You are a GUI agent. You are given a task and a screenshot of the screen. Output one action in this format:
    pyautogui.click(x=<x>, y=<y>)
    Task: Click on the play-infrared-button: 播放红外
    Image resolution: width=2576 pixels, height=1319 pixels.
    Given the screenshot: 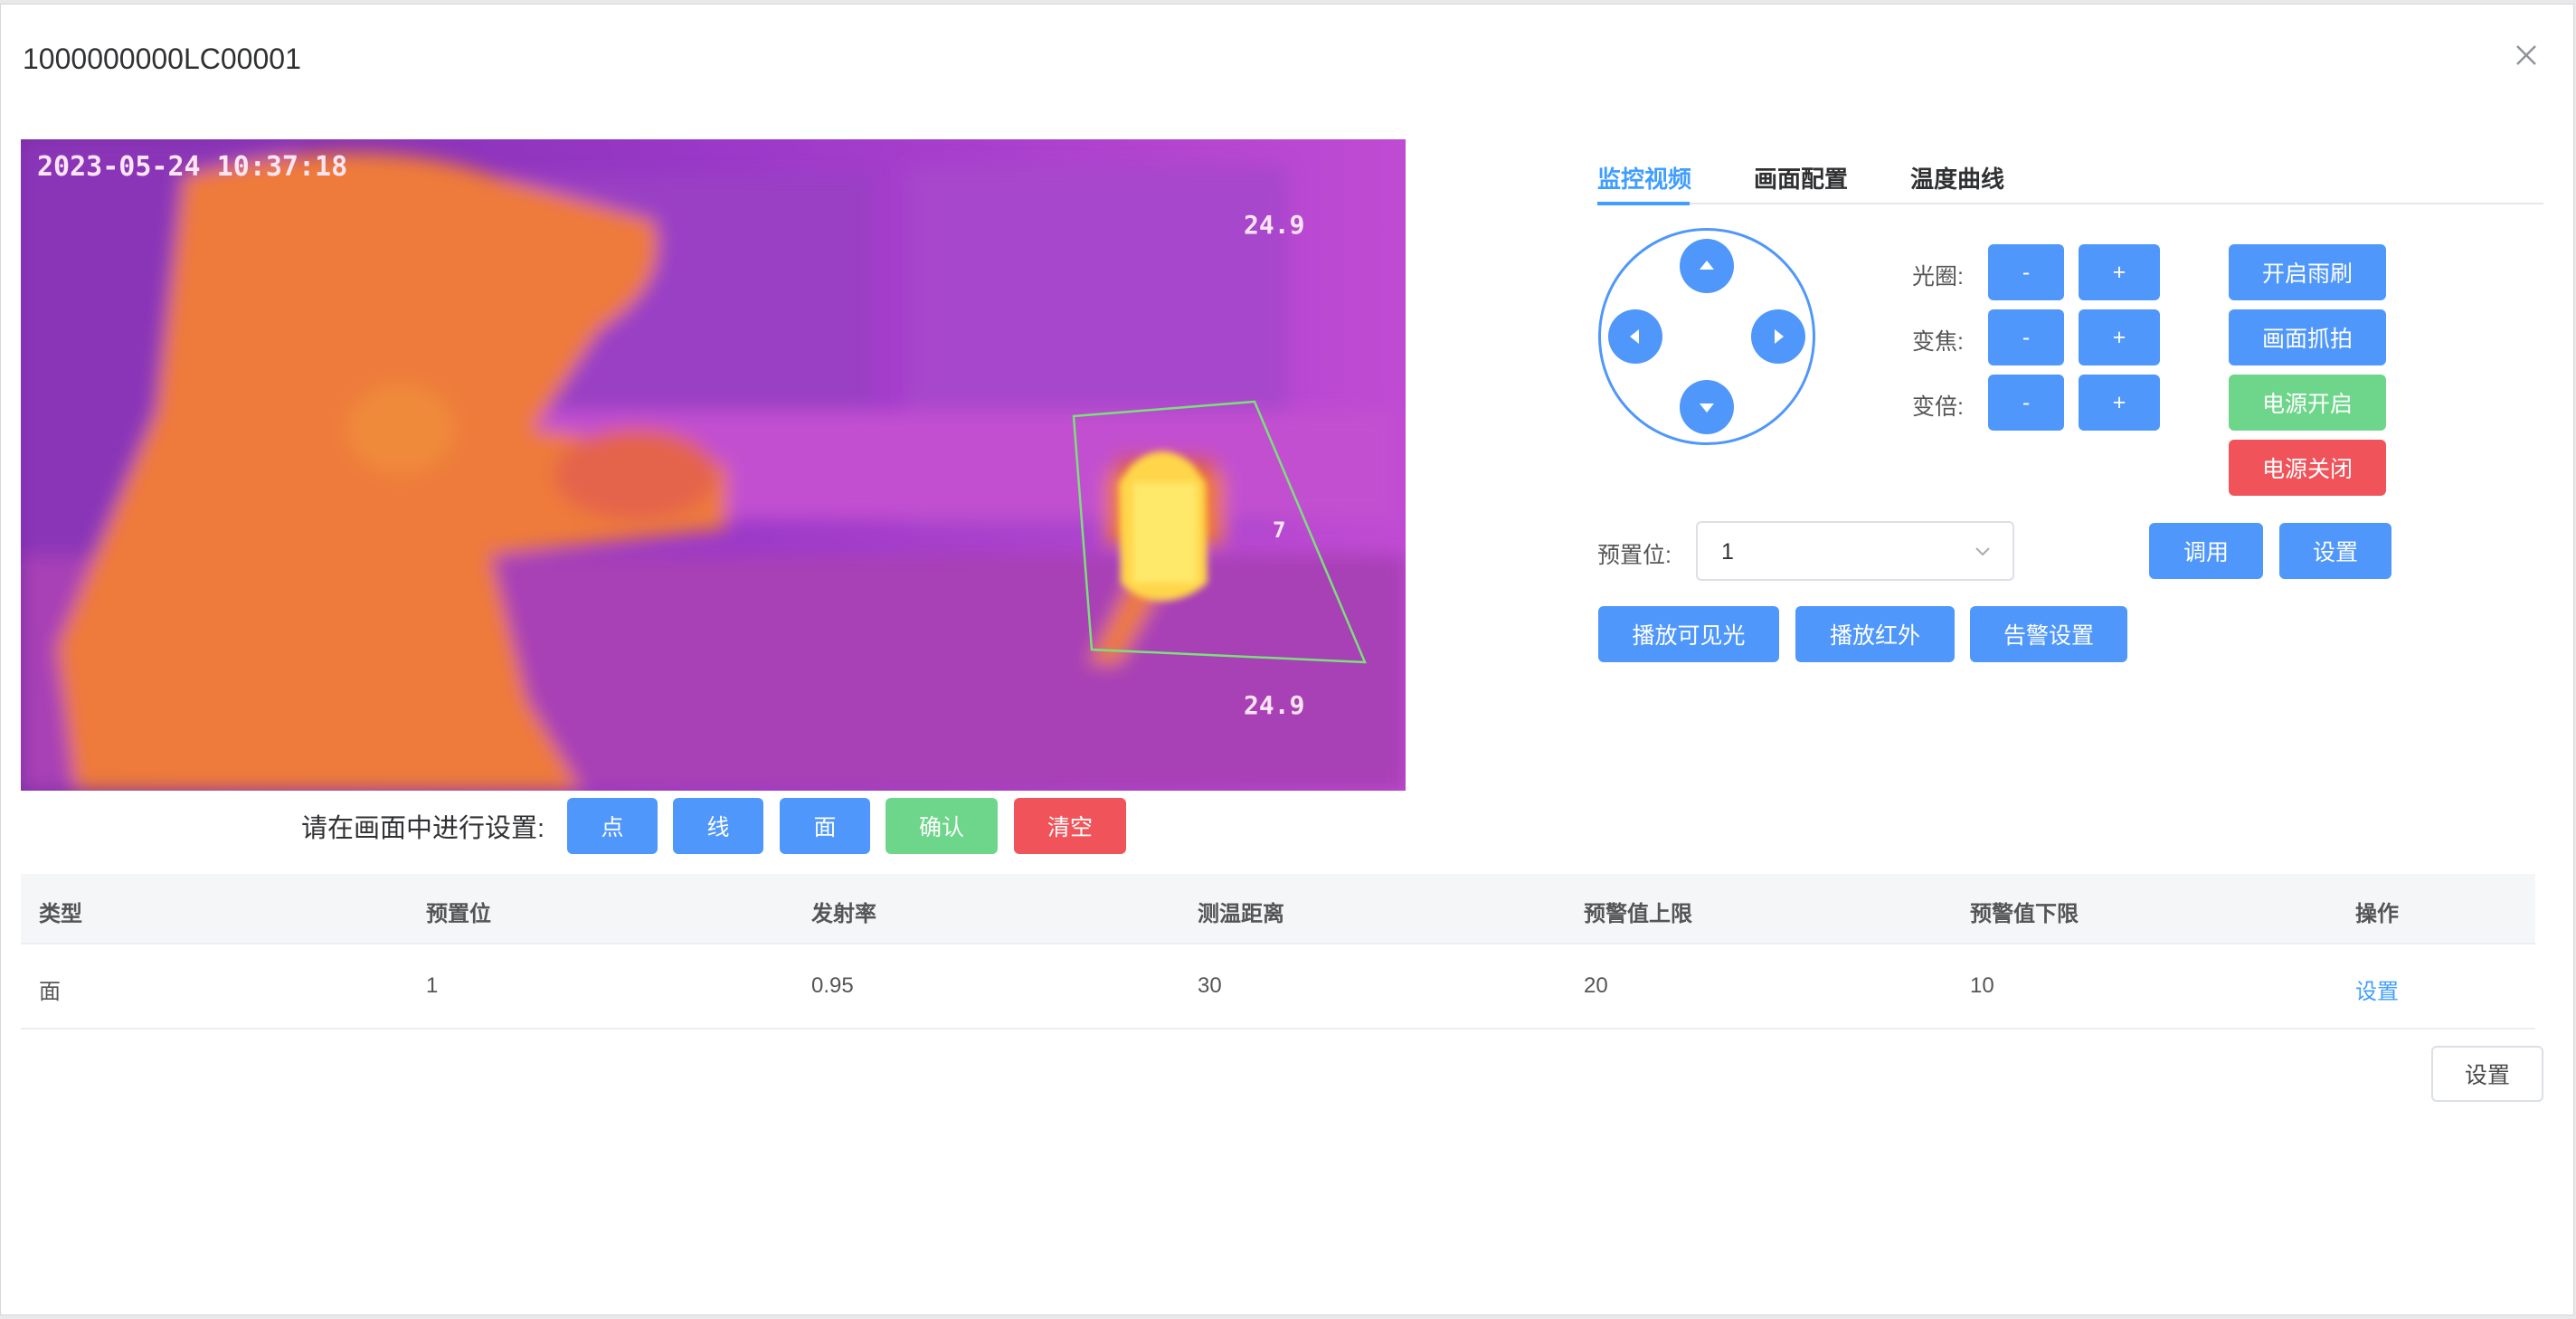 What is the action you would take?
    pyautogui.click(x=1875, y=634)
    